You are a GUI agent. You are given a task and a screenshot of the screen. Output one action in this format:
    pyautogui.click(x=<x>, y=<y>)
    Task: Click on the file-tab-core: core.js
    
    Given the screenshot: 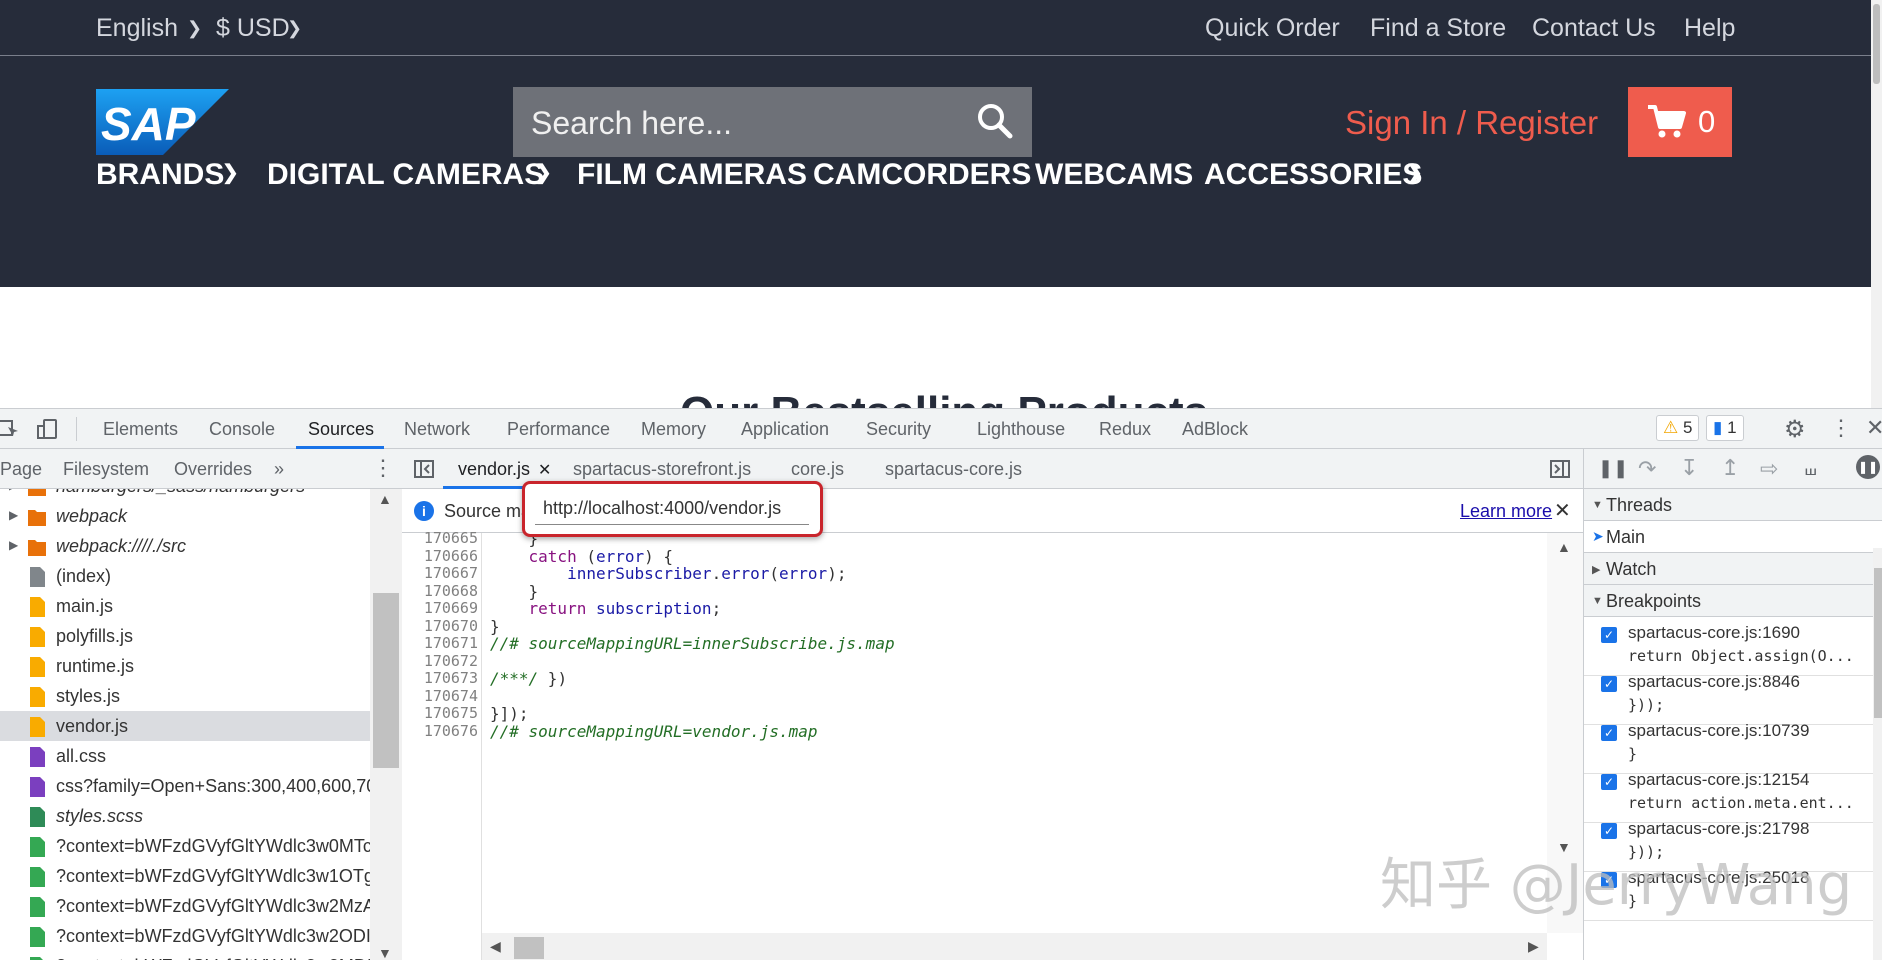 What is the action you would take?
    pyautogui.click(x=817, y=469)
    